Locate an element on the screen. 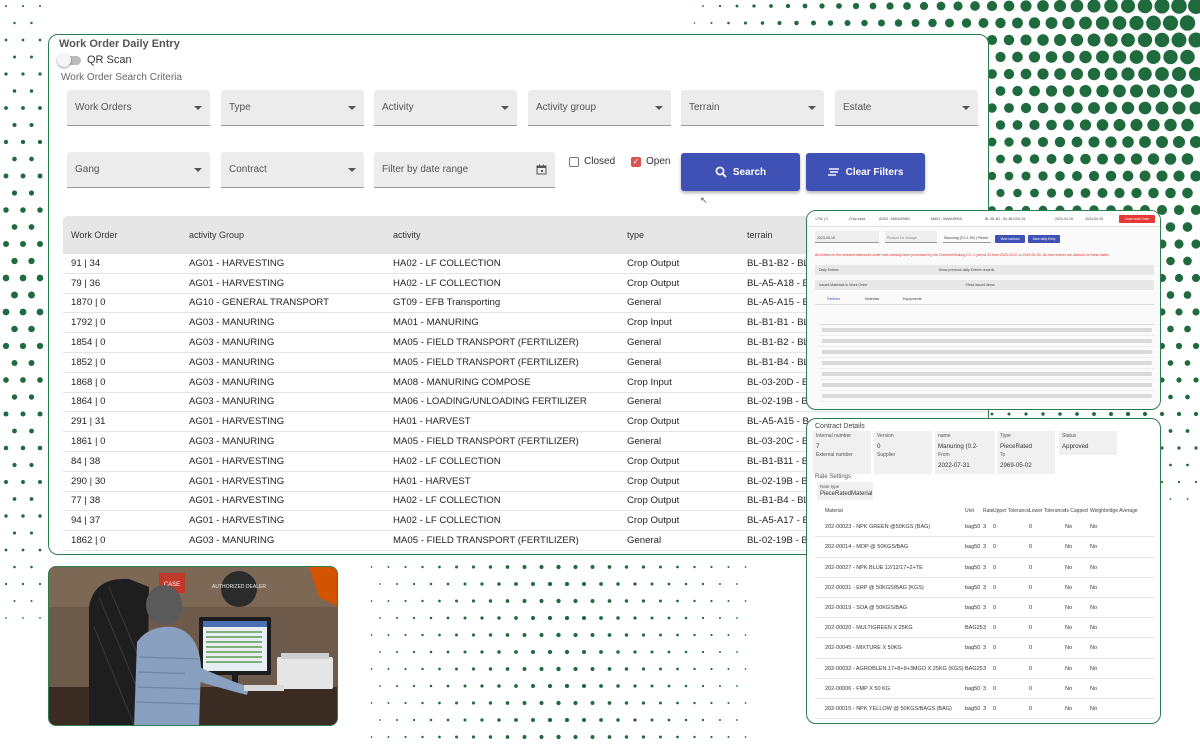  field-value: 2022-07-31 is located at coordinates (954, 465).